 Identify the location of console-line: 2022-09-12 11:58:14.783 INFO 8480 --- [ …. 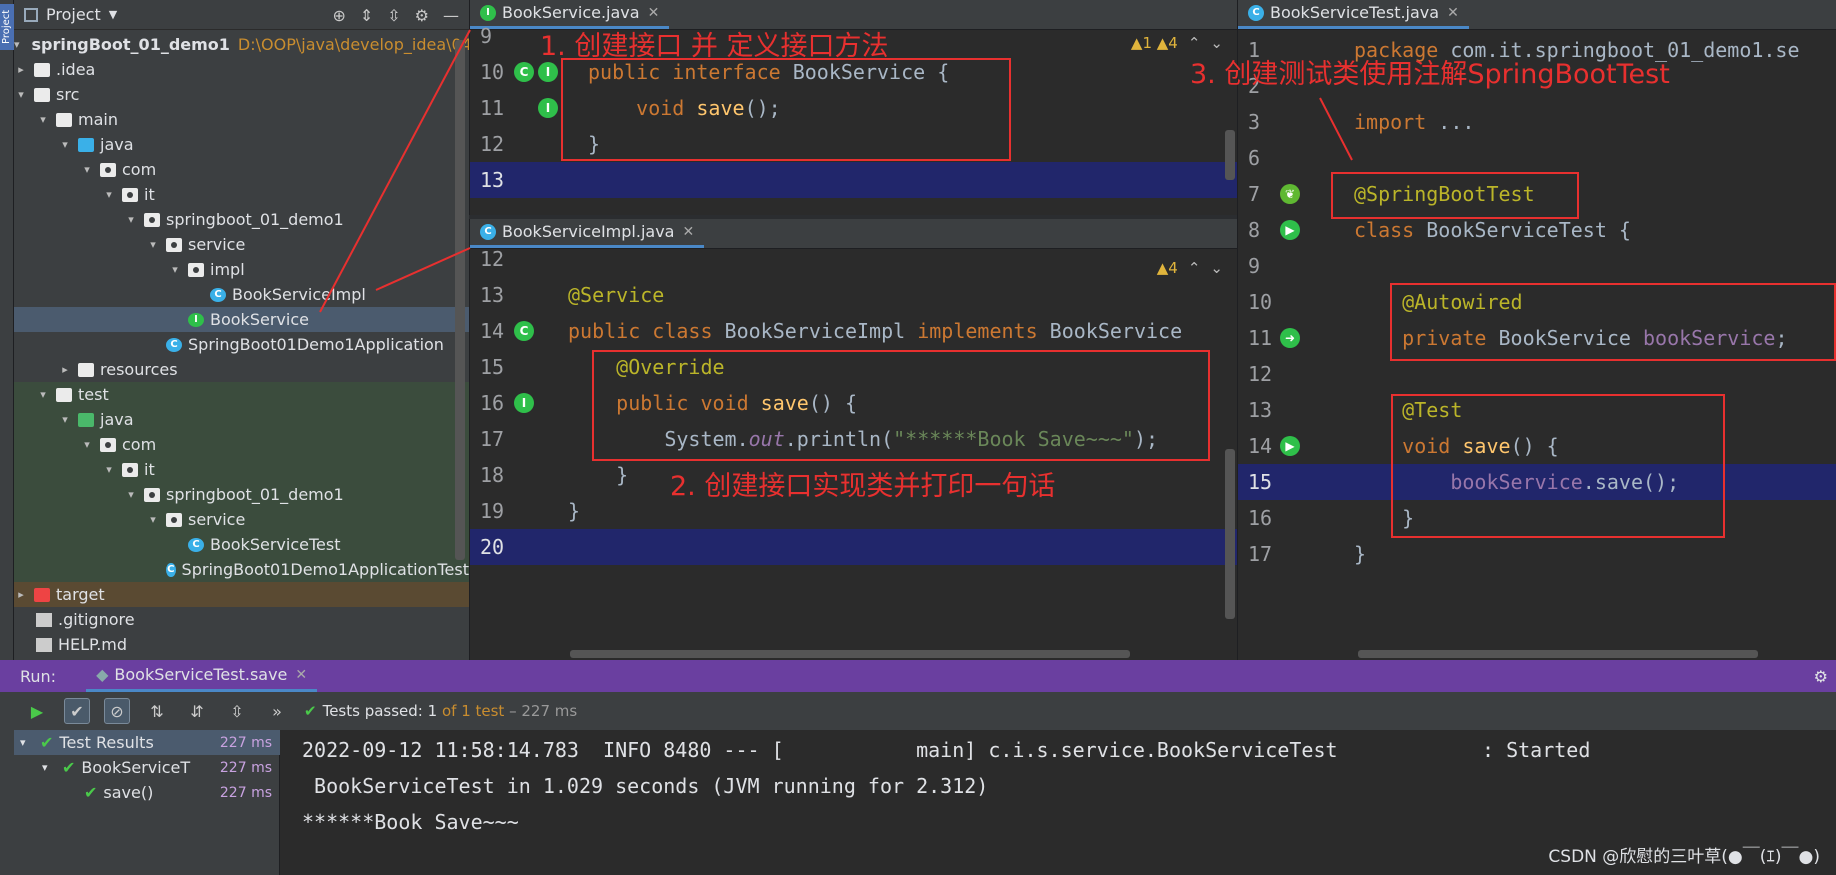
(946, 750).